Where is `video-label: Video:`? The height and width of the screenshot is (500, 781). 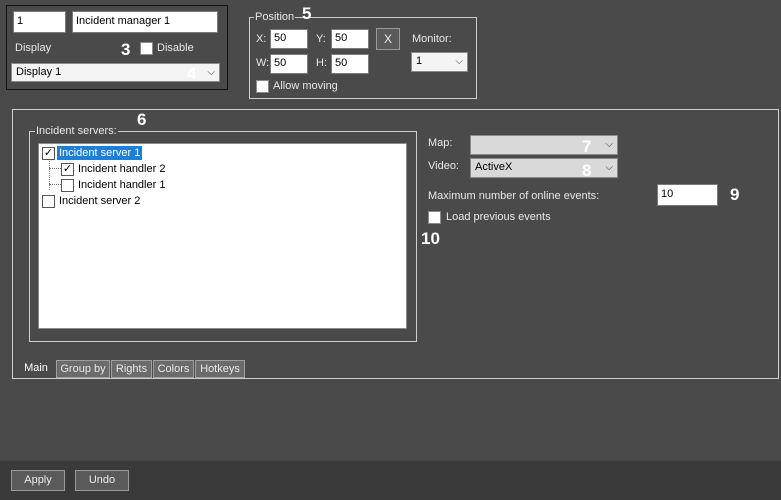 video-label: Video: is located at coordinates (443, 166).